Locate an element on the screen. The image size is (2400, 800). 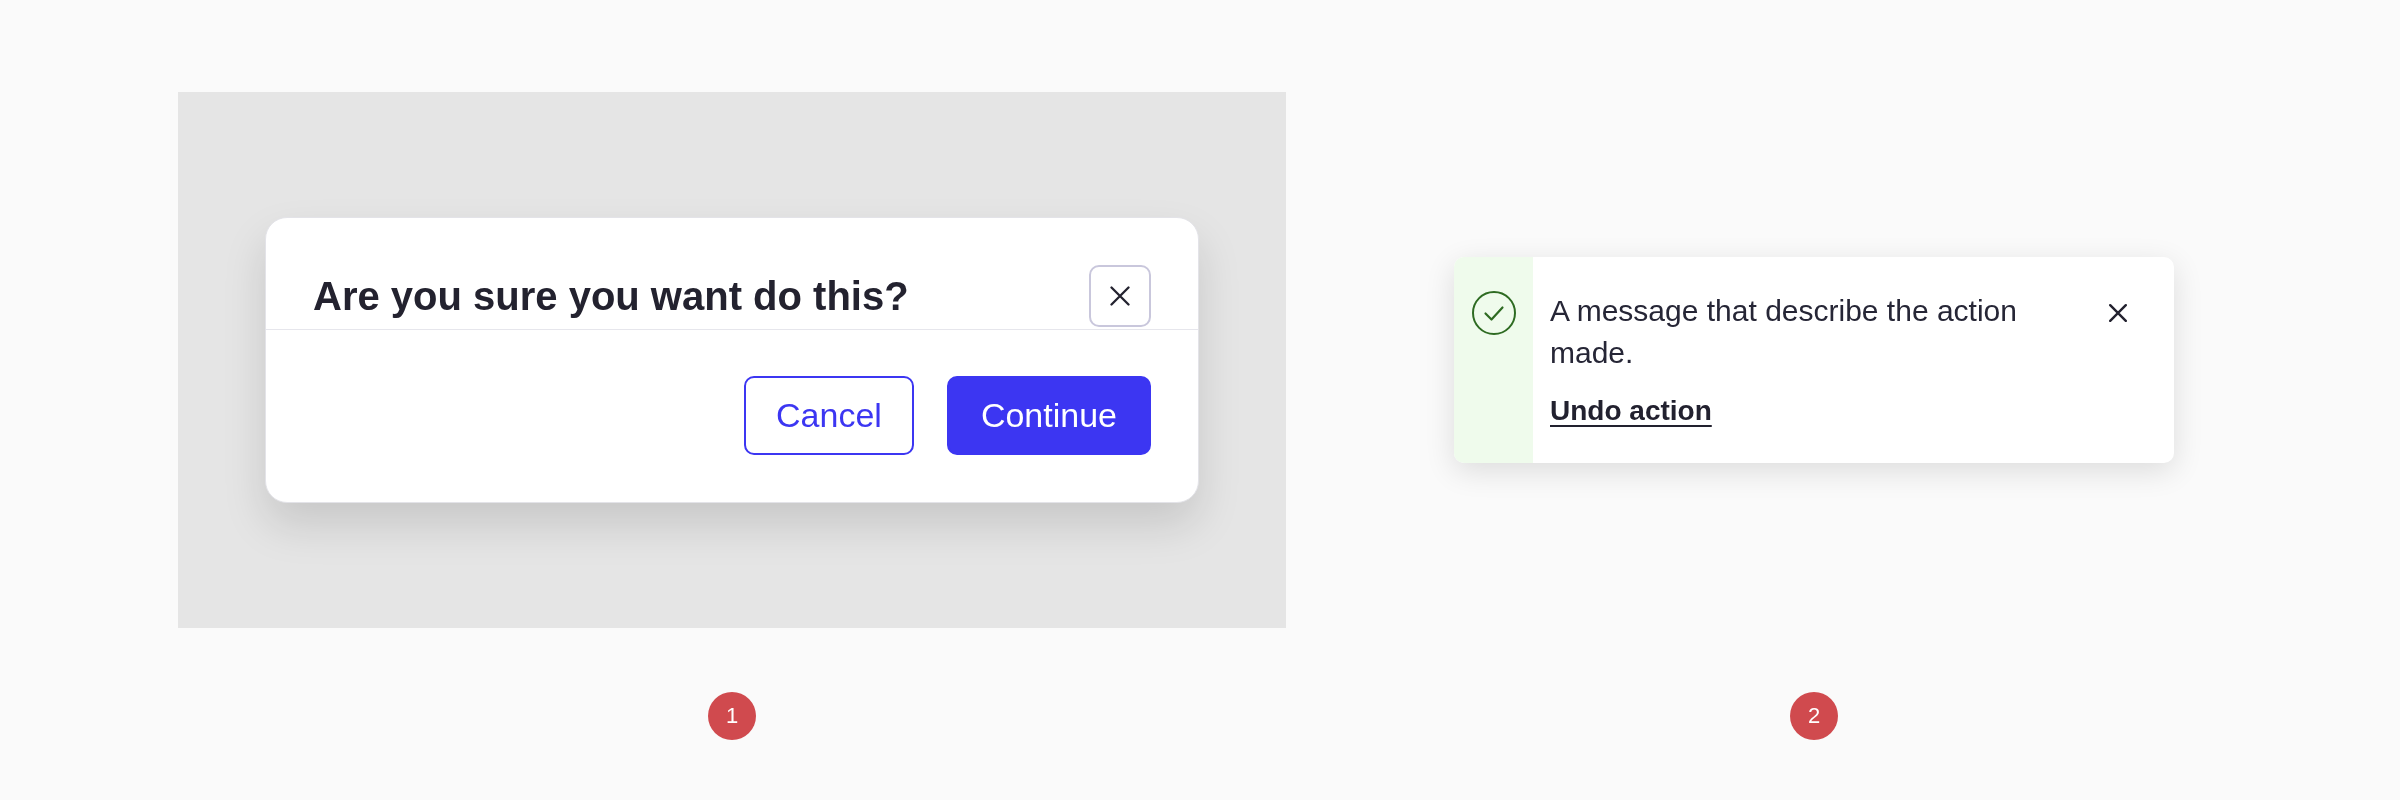
secondary-button: Cancel is located at coordinates (829, 415).